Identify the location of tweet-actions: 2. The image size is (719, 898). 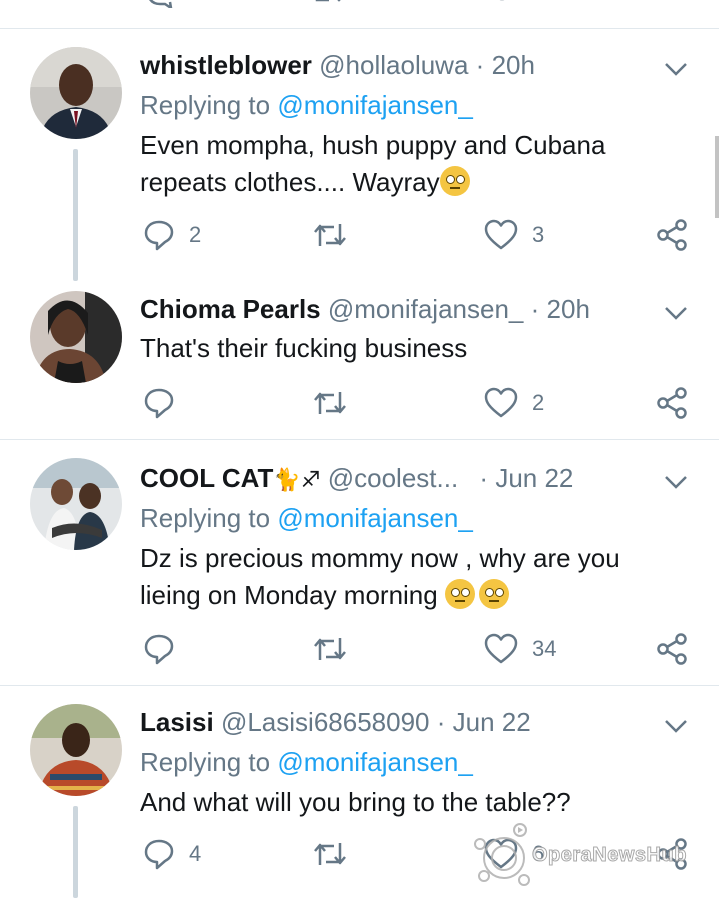
(359, 407).